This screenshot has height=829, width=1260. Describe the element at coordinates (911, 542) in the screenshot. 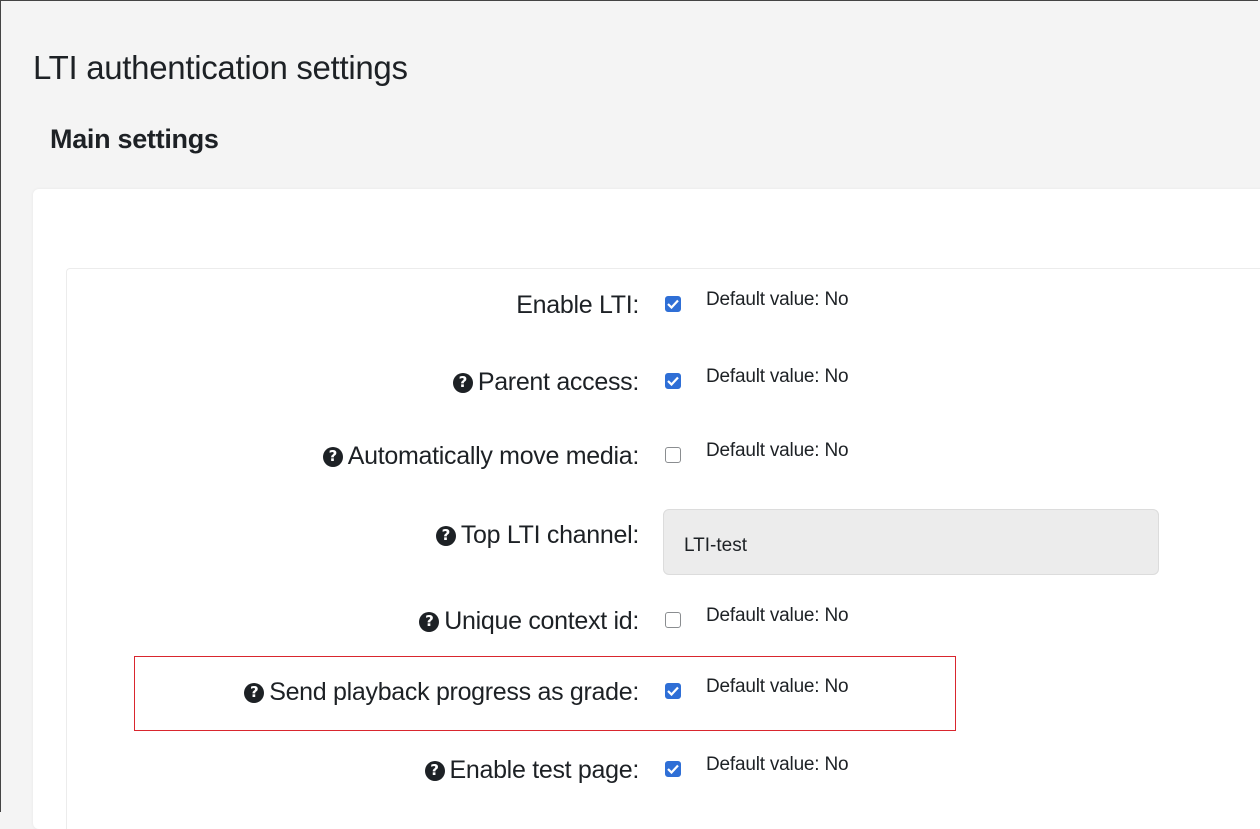

I see `top-lti-channel-input` at that location.